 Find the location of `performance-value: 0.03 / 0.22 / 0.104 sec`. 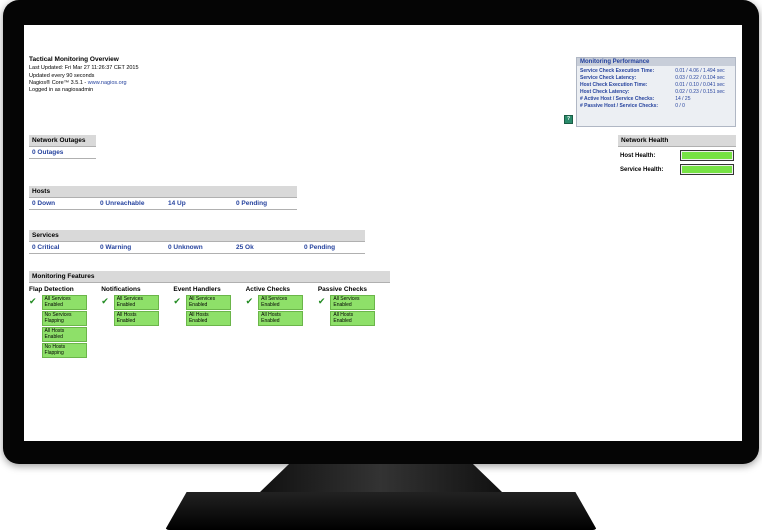

performance-value: 0.03 / 0.22 / 0.104 sec is located at coordinates (700, 78).